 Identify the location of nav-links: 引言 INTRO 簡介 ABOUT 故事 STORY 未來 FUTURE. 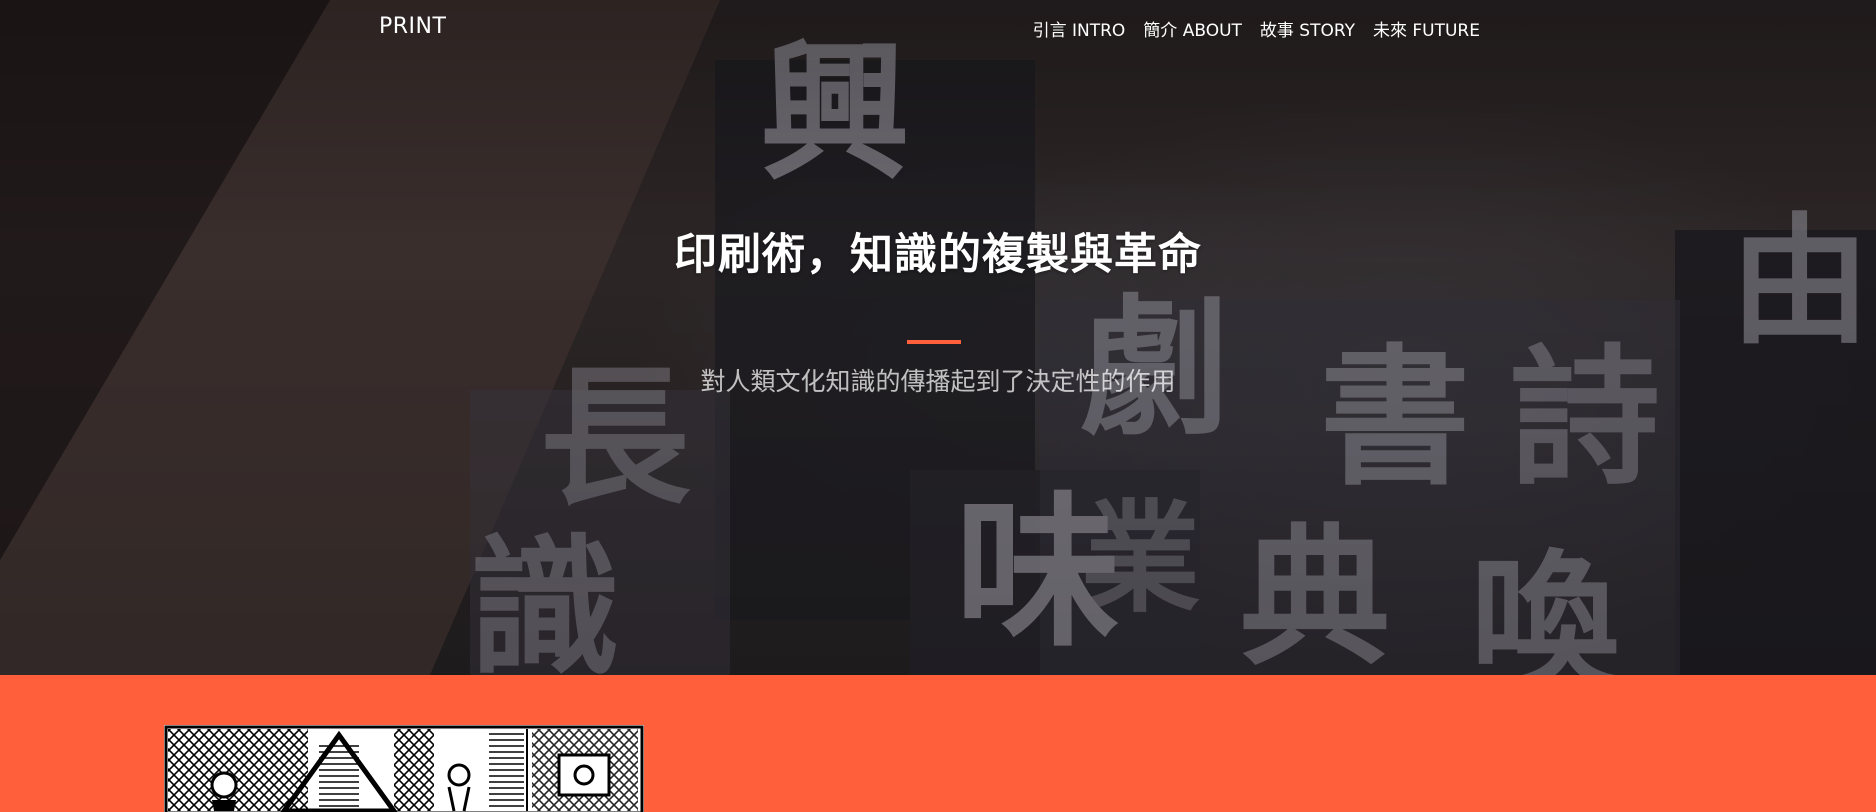
(1256, 28).